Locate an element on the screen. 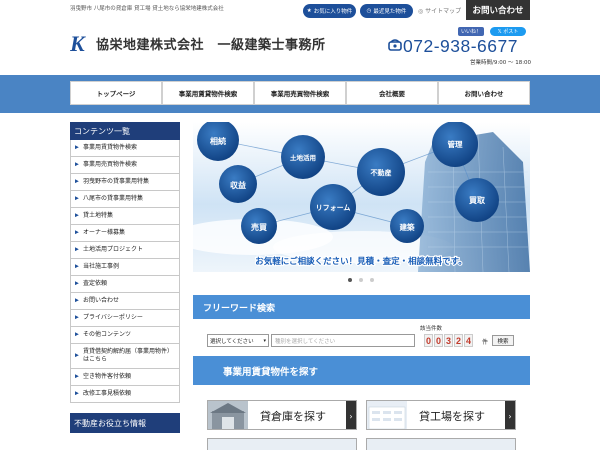 The width and height of the screenshot is (600, 450). sidebar-item-label: 当社施工事例 is located at coordinates (101, 266).